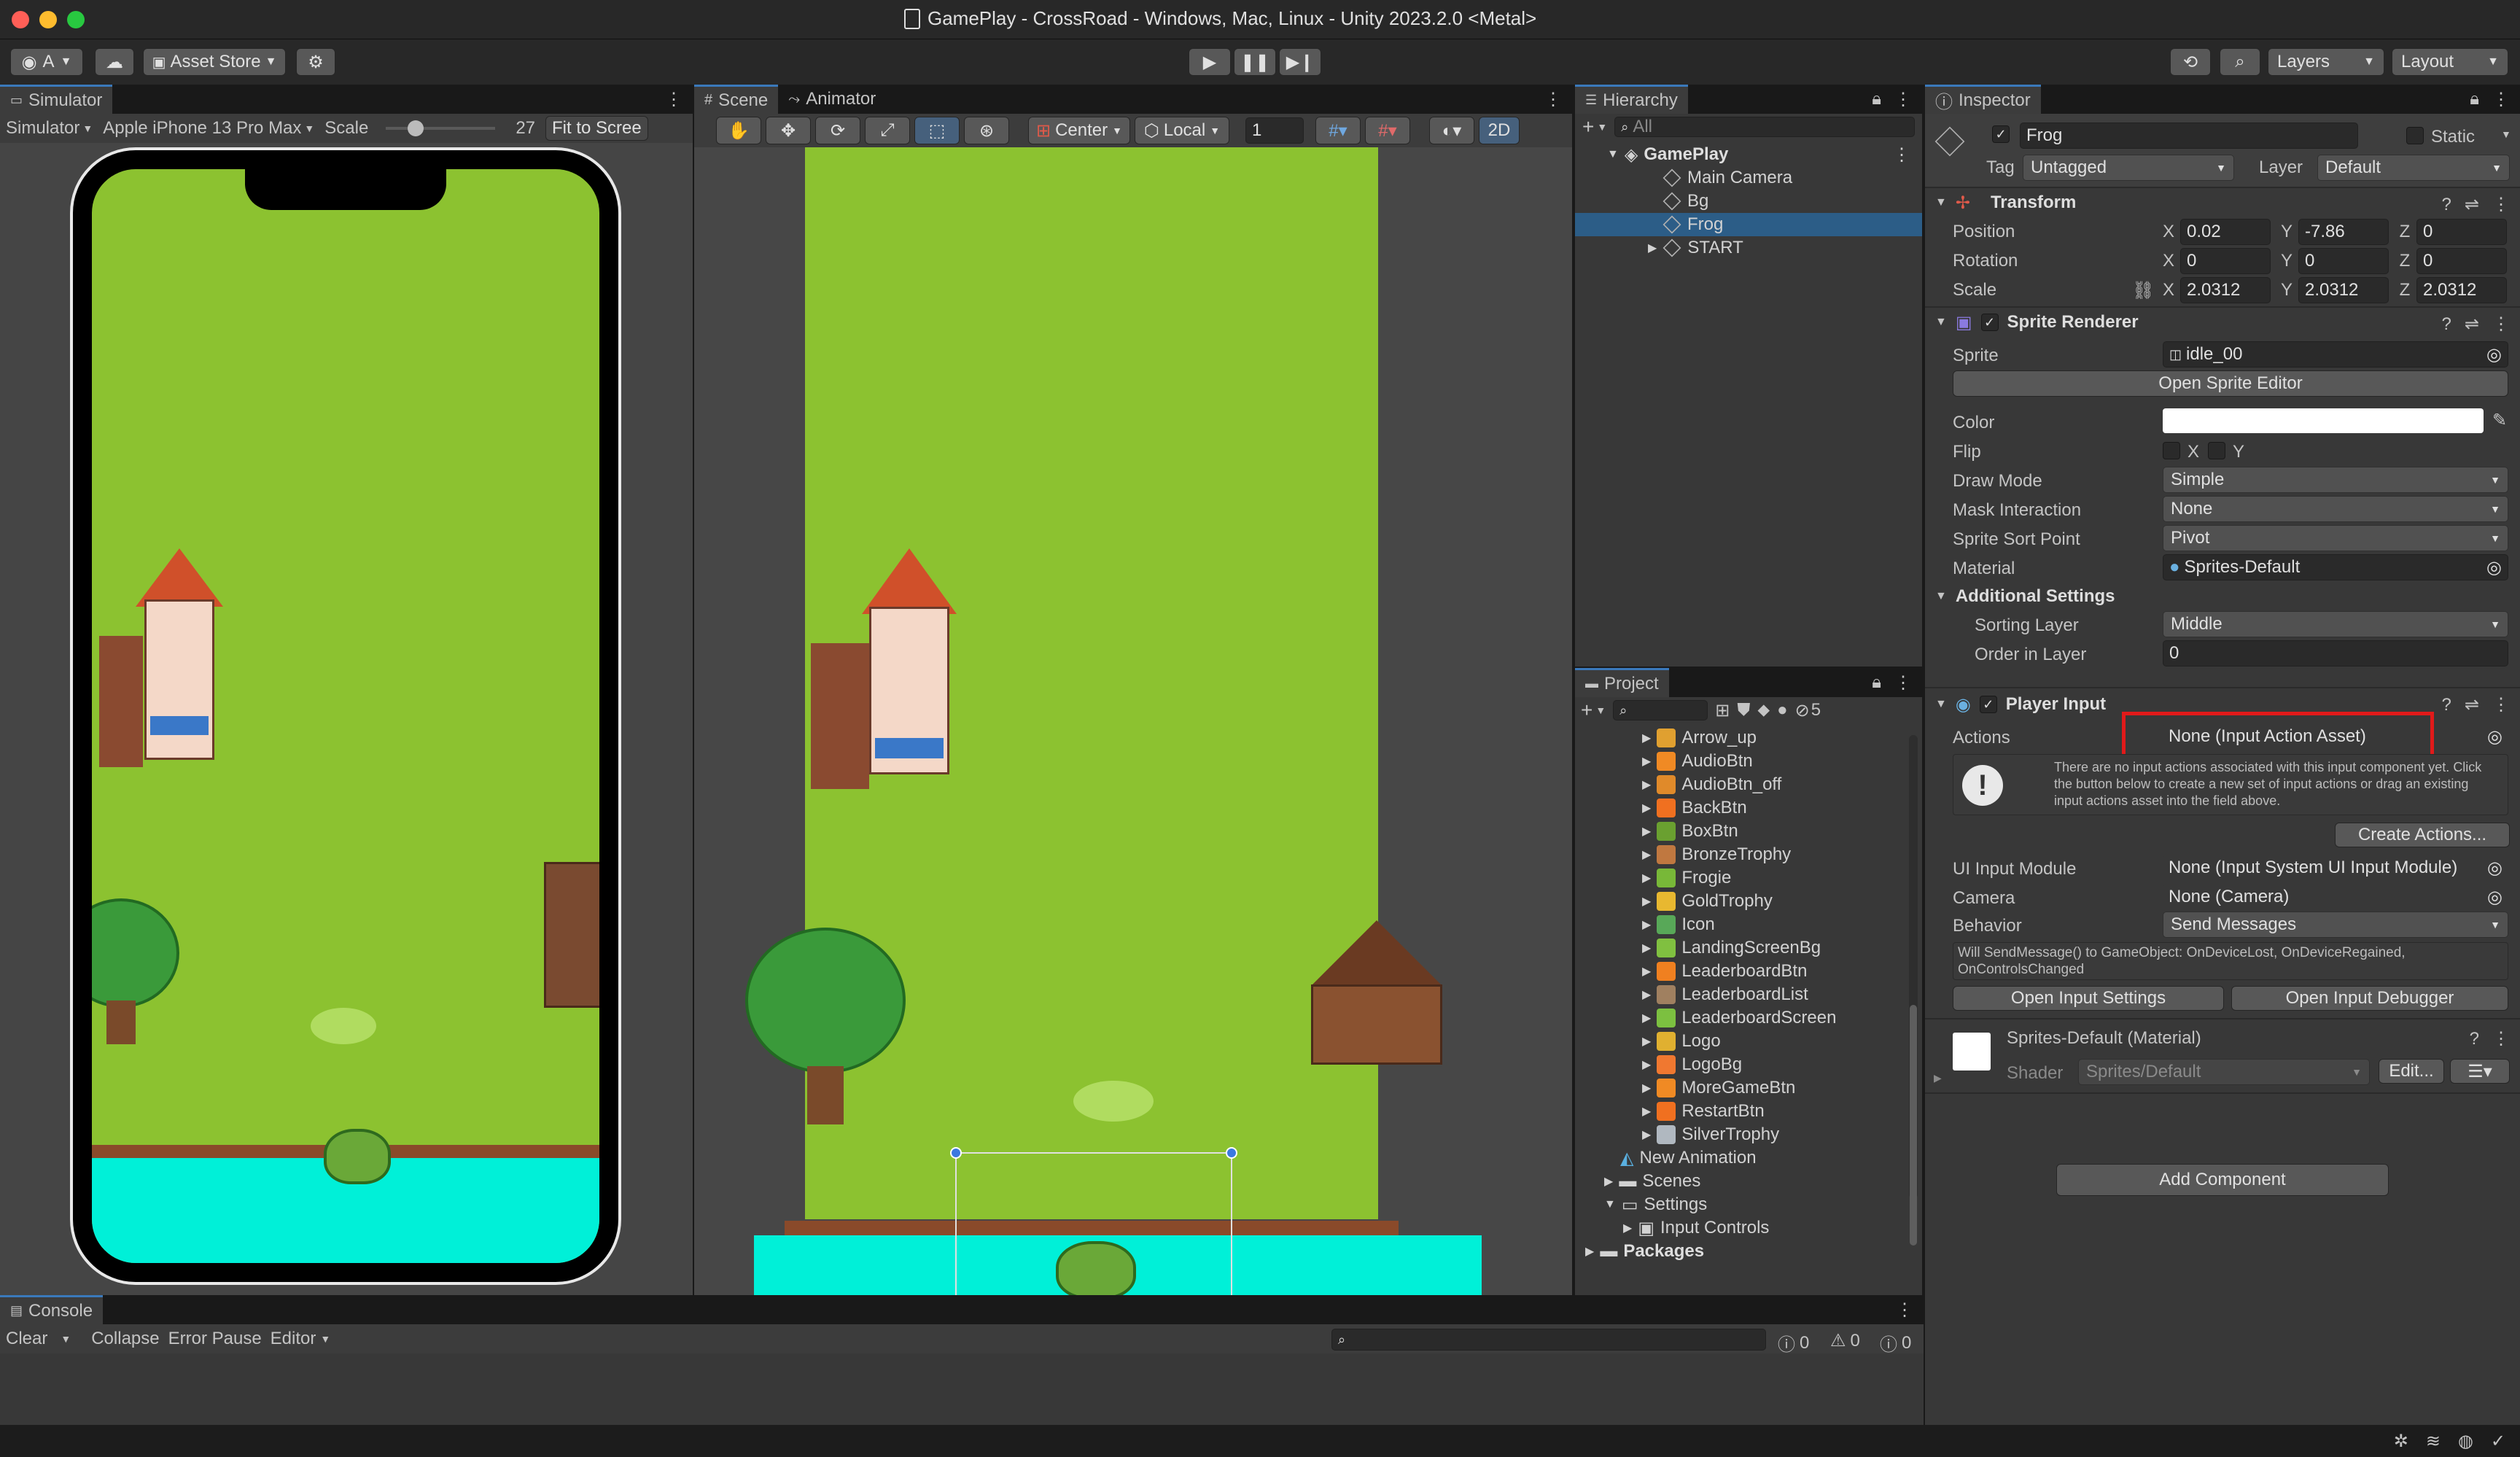 The image size is (2520, 1457). Describe the element at coordinates (2190, 62) in the screenshot. I see `history-button: ⟲` at that location.